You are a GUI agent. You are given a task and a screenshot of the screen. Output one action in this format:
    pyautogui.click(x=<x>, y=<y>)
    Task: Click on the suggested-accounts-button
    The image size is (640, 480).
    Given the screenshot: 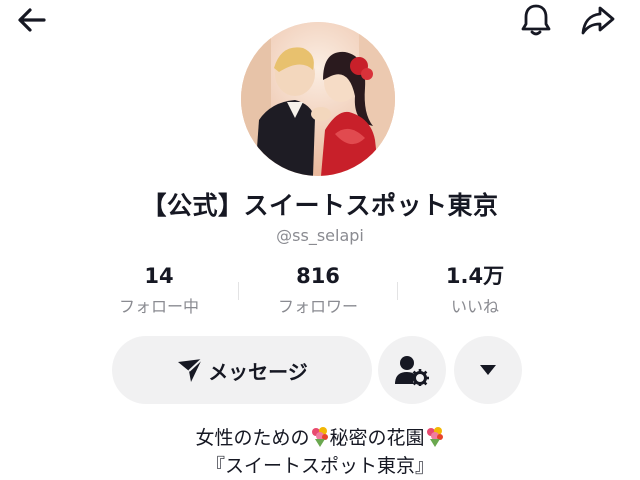 What is the action you would take?
    pyautogui.click(x=412, y=370)
    